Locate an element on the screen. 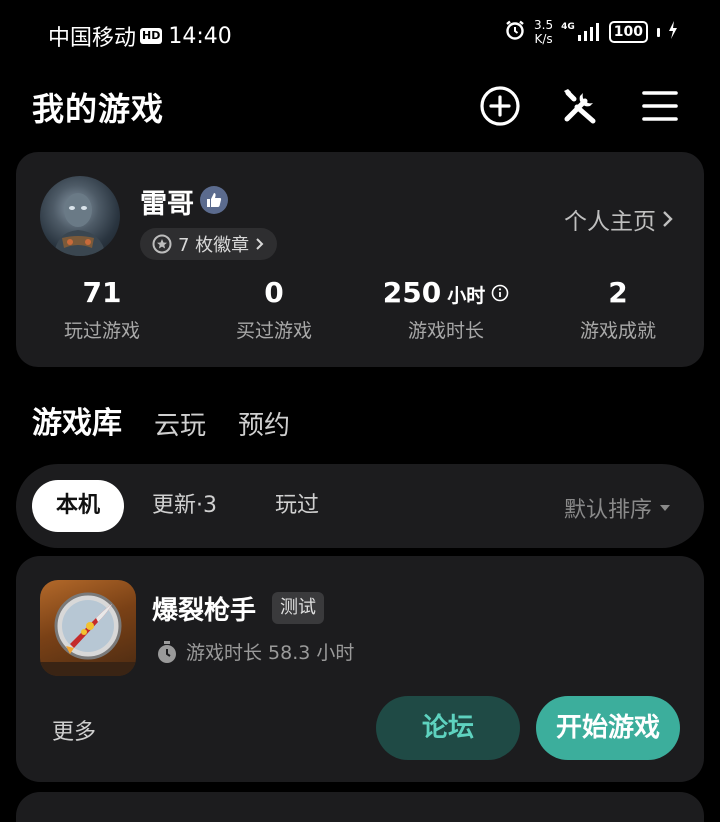 The width and height of the screenshot is (720, 822). tab-game-library: 游戏库 is located at coordinates (77, 420).